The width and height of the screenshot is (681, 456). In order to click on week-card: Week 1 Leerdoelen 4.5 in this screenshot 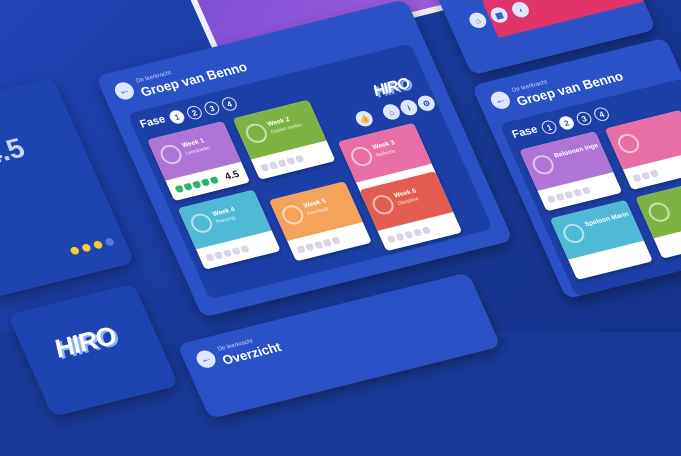, I will do `click(198, 161)`.